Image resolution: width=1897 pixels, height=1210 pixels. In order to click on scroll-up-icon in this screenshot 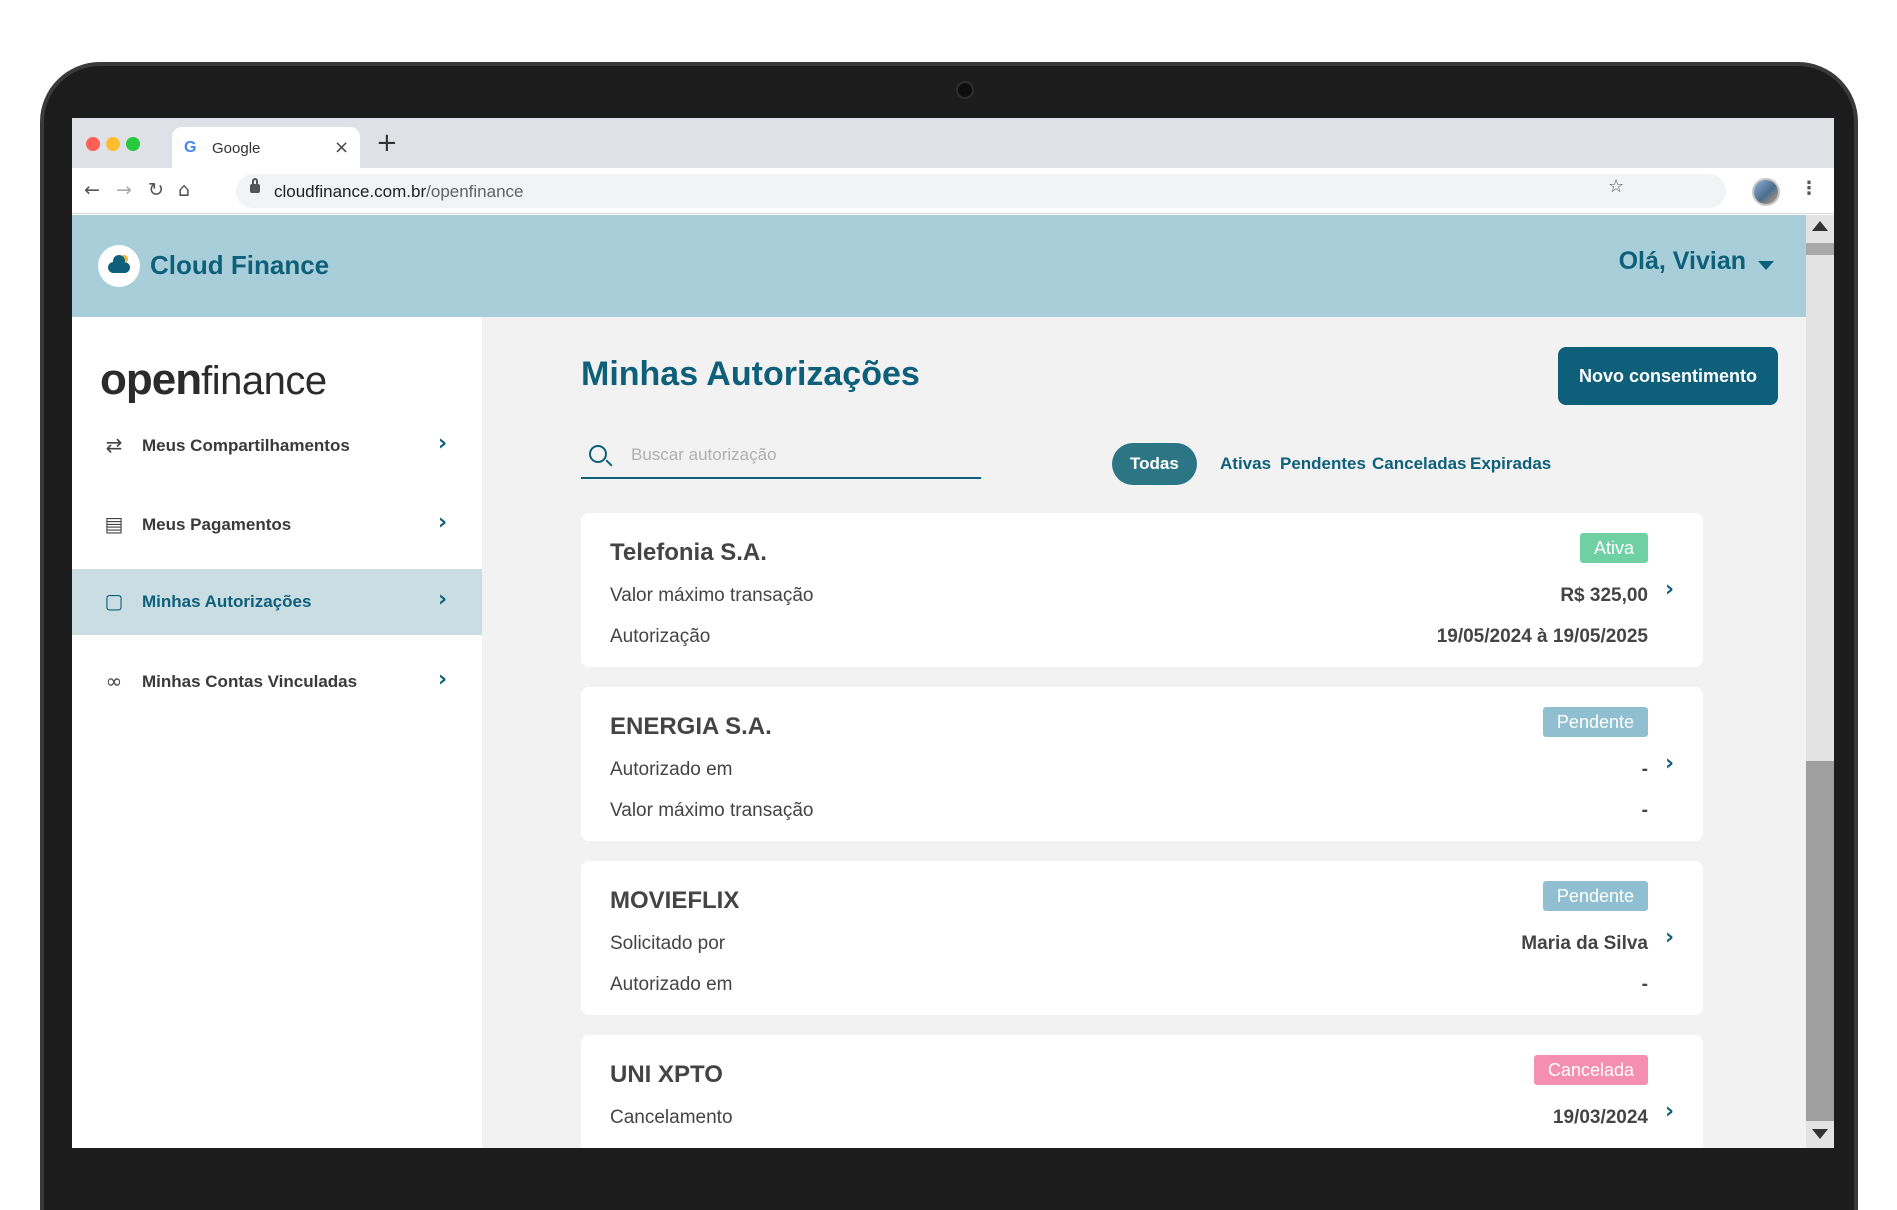, I will do `click(1820, 226)`.